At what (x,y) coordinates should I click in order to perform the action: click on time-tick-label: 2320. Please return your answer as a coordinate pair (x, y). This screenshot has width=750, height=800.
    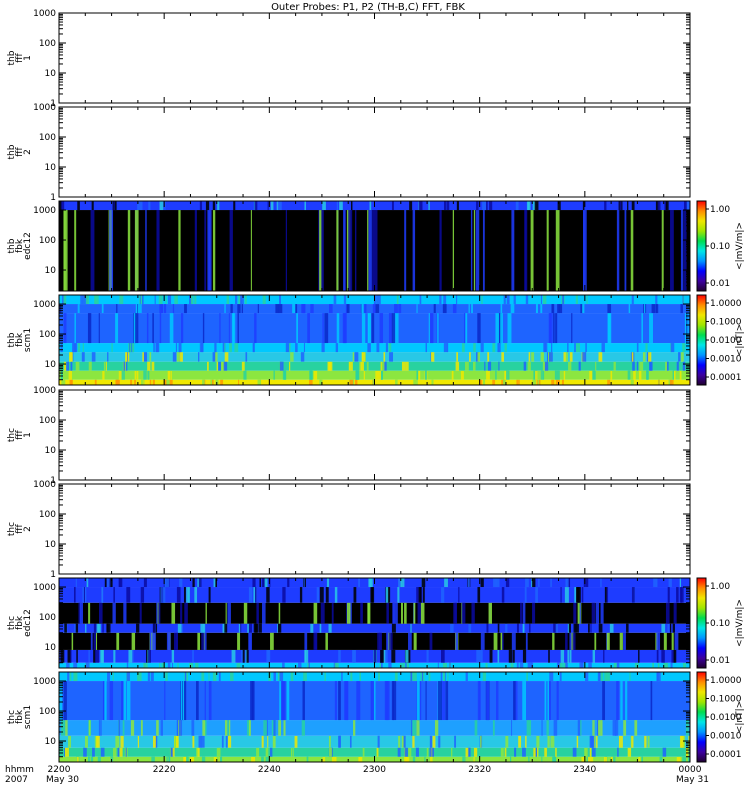
    Looking at the image, I should click on (479, 770).